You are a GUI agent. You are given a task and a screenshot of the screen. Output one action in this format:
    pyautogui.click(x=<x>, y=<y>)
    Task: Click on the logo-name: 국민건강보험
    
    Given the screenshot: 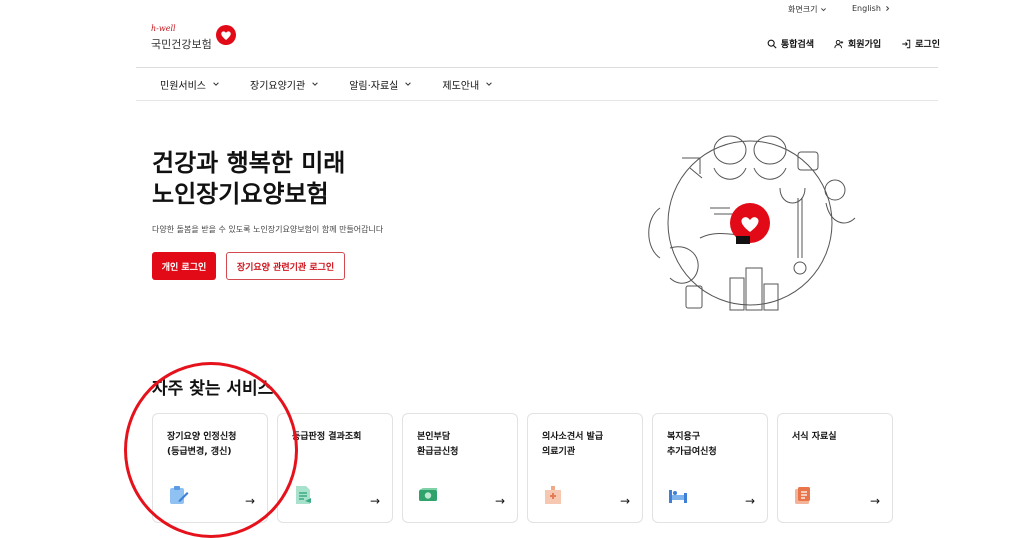 What is the action you would take?
    pyautogui.click(x=181, y=44)
    